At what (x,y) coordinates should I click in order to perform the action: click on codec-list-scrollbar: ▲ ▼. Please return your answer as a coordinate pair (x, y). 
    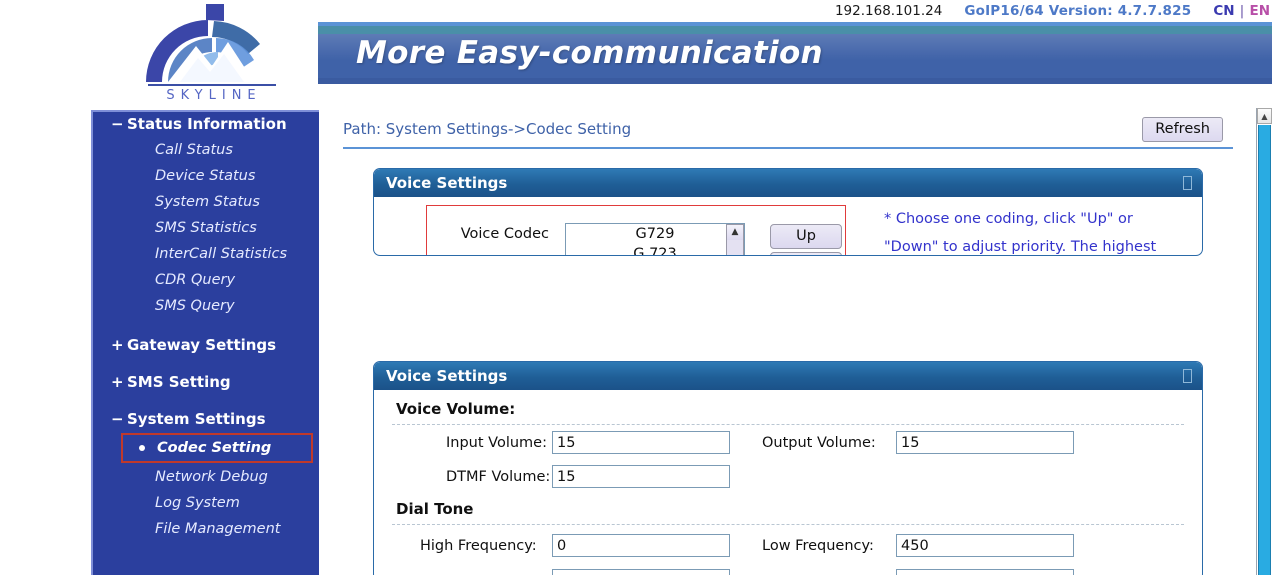
    Looking at the image, I should click on (735, 239).